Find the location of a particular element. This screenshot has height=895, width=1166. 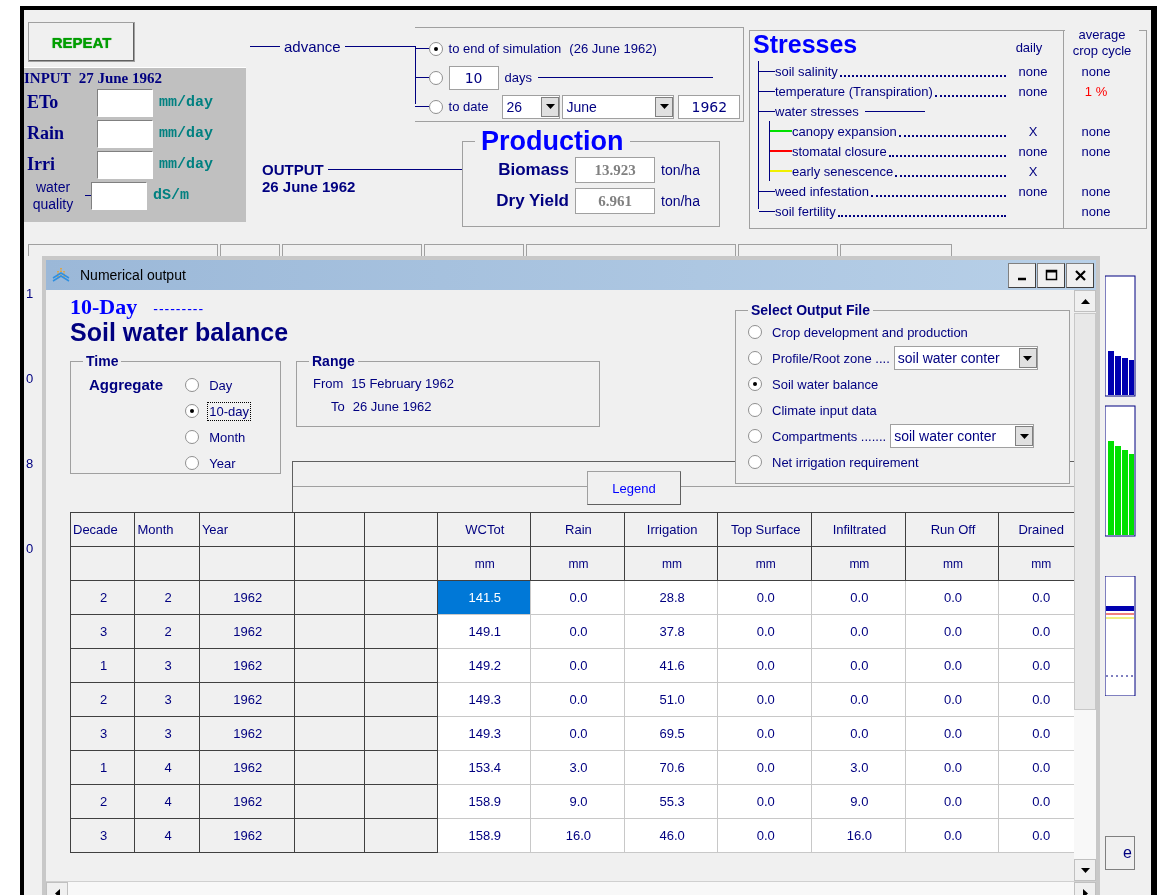

output-heading: Soil water balance is located at coordinates (180, 332).